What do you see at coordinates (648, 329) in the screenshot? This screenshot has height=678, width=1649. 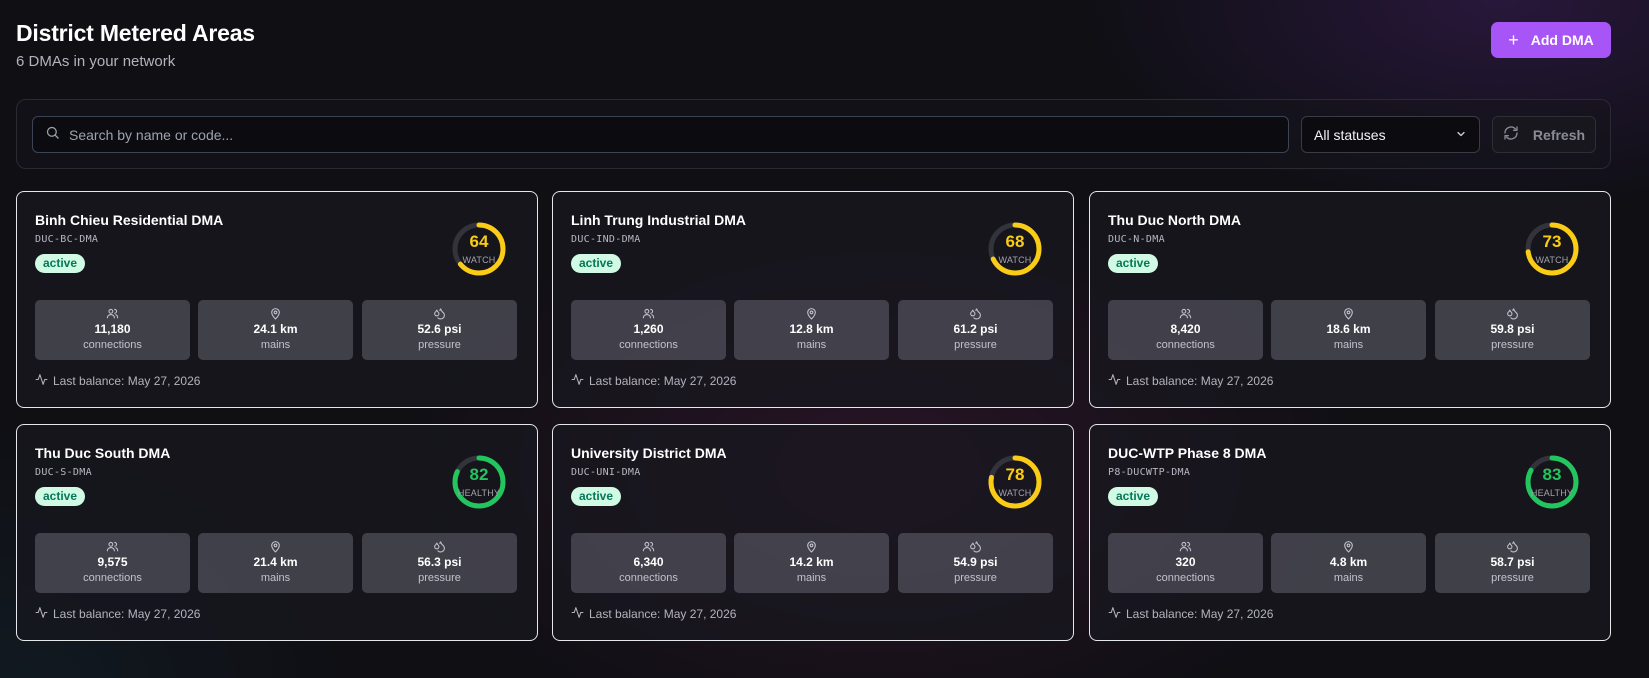 I see `stat-value: 1,260` at bounding box center [648, 329].